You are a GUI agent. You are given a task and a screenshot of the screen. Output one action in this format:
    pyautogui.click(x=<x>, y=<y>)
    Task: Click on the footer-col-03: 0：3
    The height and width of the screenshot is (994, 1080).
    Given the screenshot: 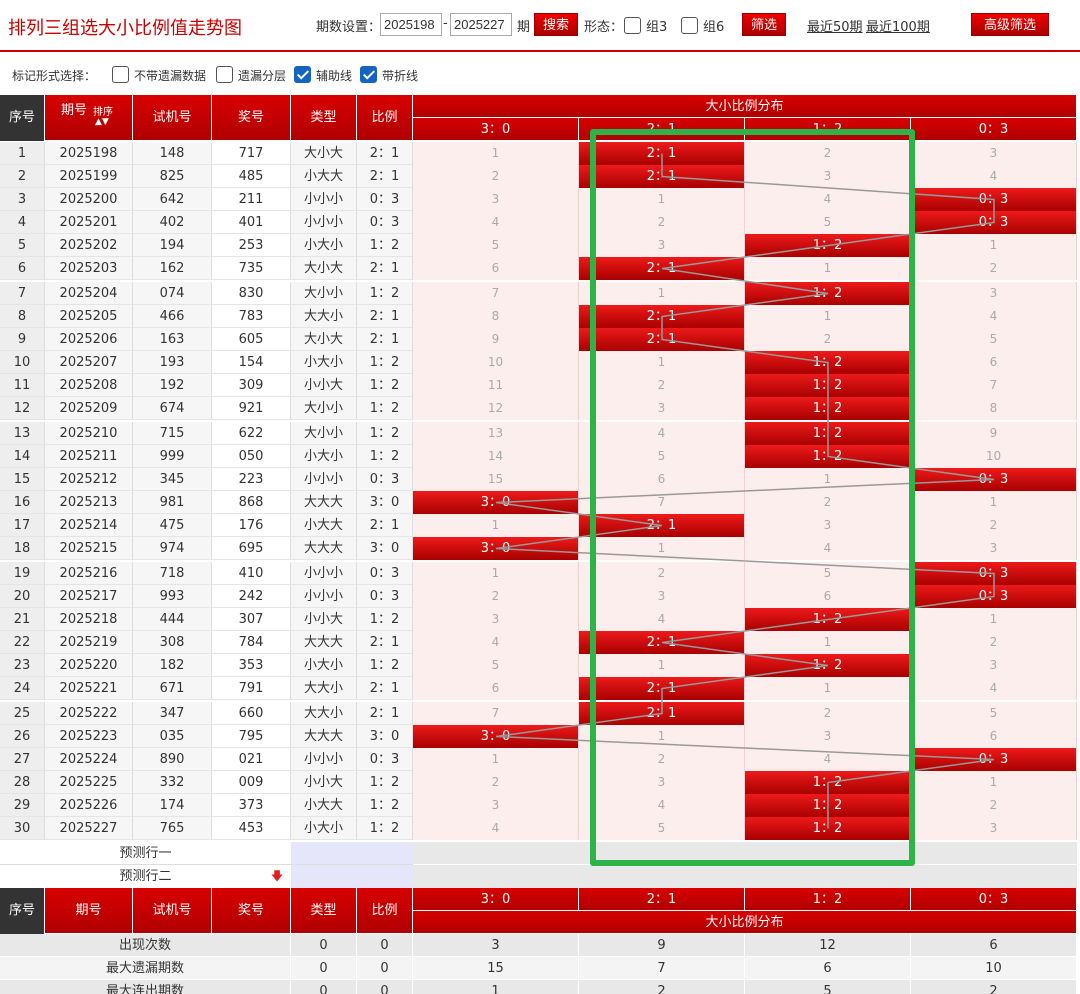 What is the action you would take?
    pyautogui.click(x=994, y=899)
    